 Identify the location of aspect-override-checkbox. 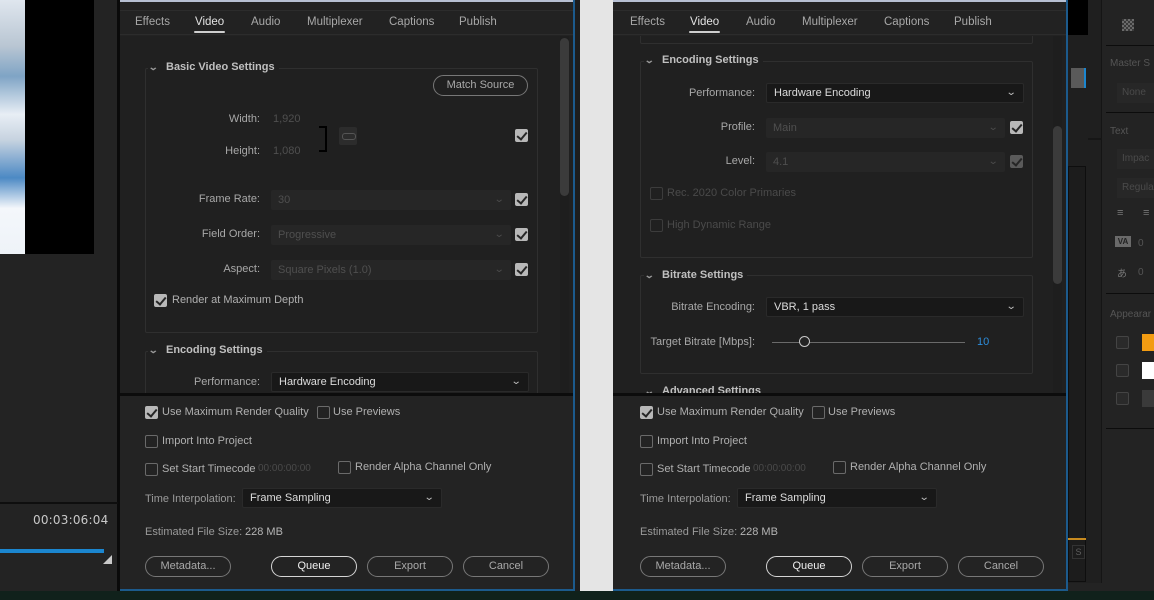
(521, 269).